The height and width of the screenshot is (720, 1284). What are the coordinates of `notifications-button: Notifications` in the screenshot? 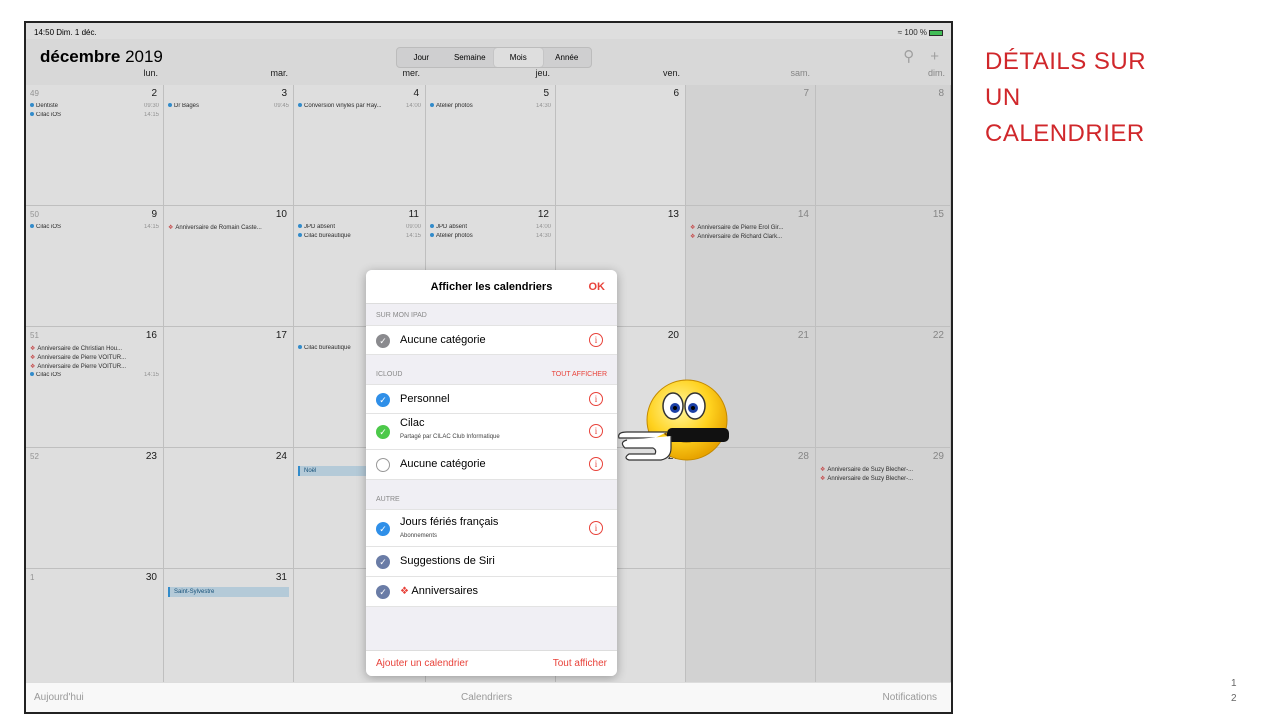 It's located at (910, 697).